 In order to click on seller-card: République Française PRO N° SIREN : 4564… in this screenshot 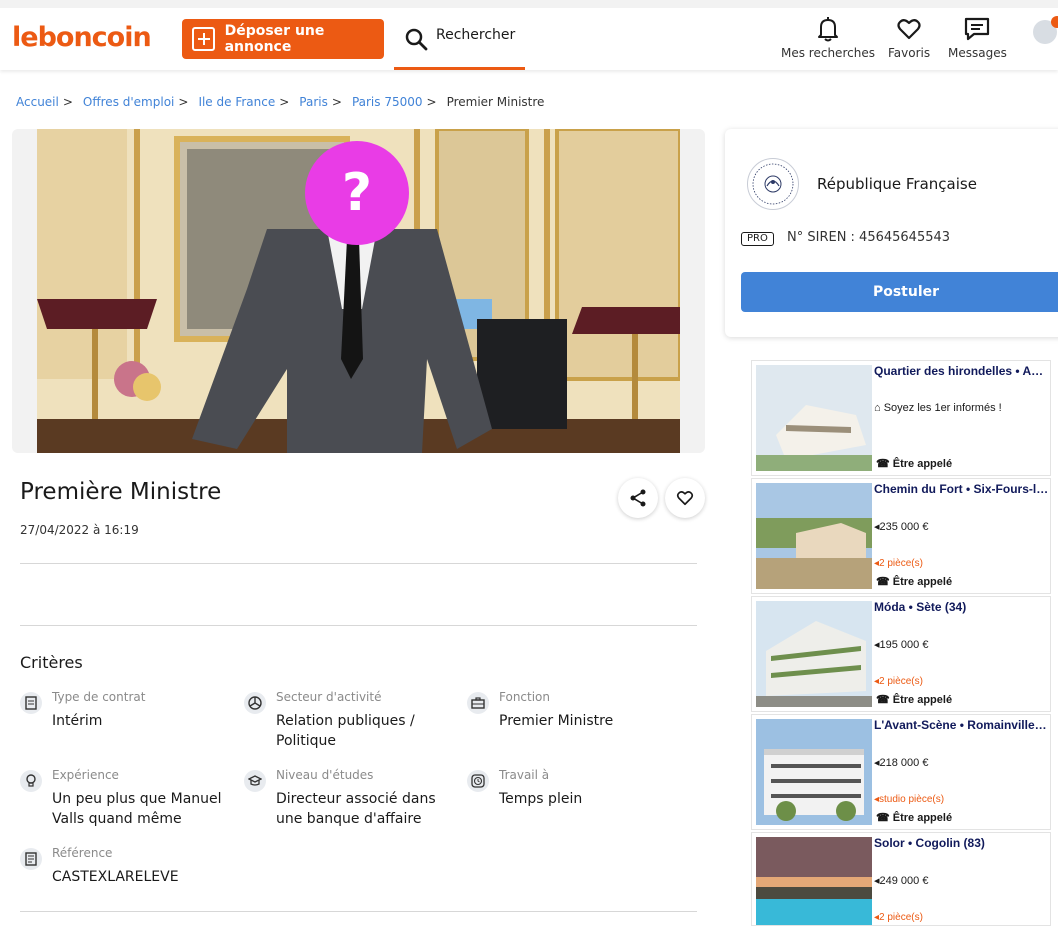, I will do `click(891, 233)`.